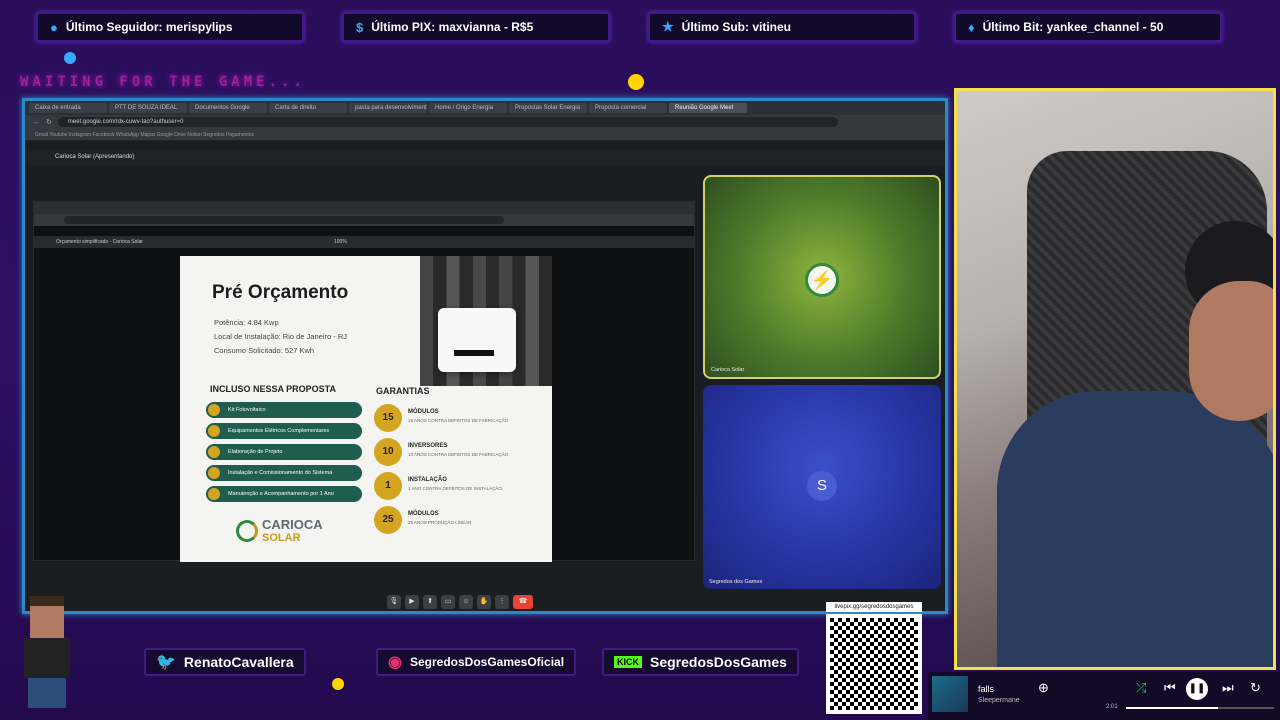 The height and width of the screenshot is (720, 1280). Describe the element at coordinates (822, 280) in the screenshot. I see `carioca-solar-logo-icon: ⚡` at that location.